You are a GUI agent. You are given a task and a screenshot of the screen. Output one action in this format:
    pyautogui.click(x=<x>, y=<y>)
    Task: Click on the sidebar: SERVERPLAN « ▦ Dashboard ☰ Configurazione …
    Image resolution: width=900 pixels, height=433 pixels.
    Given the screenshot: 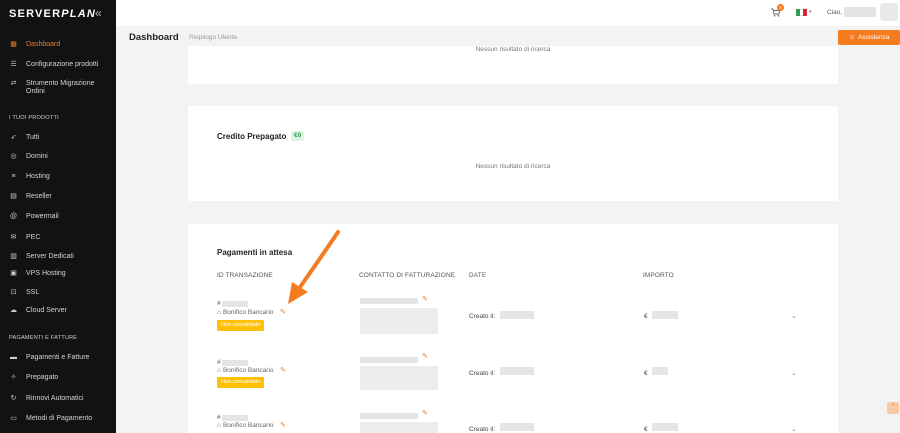 What is the action you would take?
    pyautogui.click(x=58, y=216)
    